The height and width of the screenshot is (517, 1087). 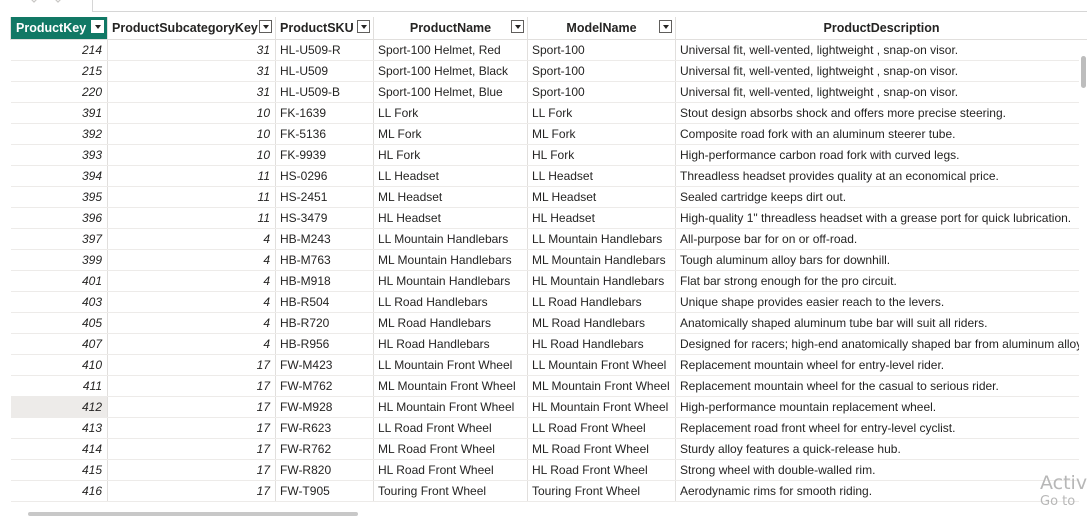 What do you see at coordinates (324, 155) in the screenshot?
I see `cell-productsku: FK-9939` at bounding box center [324, 155].